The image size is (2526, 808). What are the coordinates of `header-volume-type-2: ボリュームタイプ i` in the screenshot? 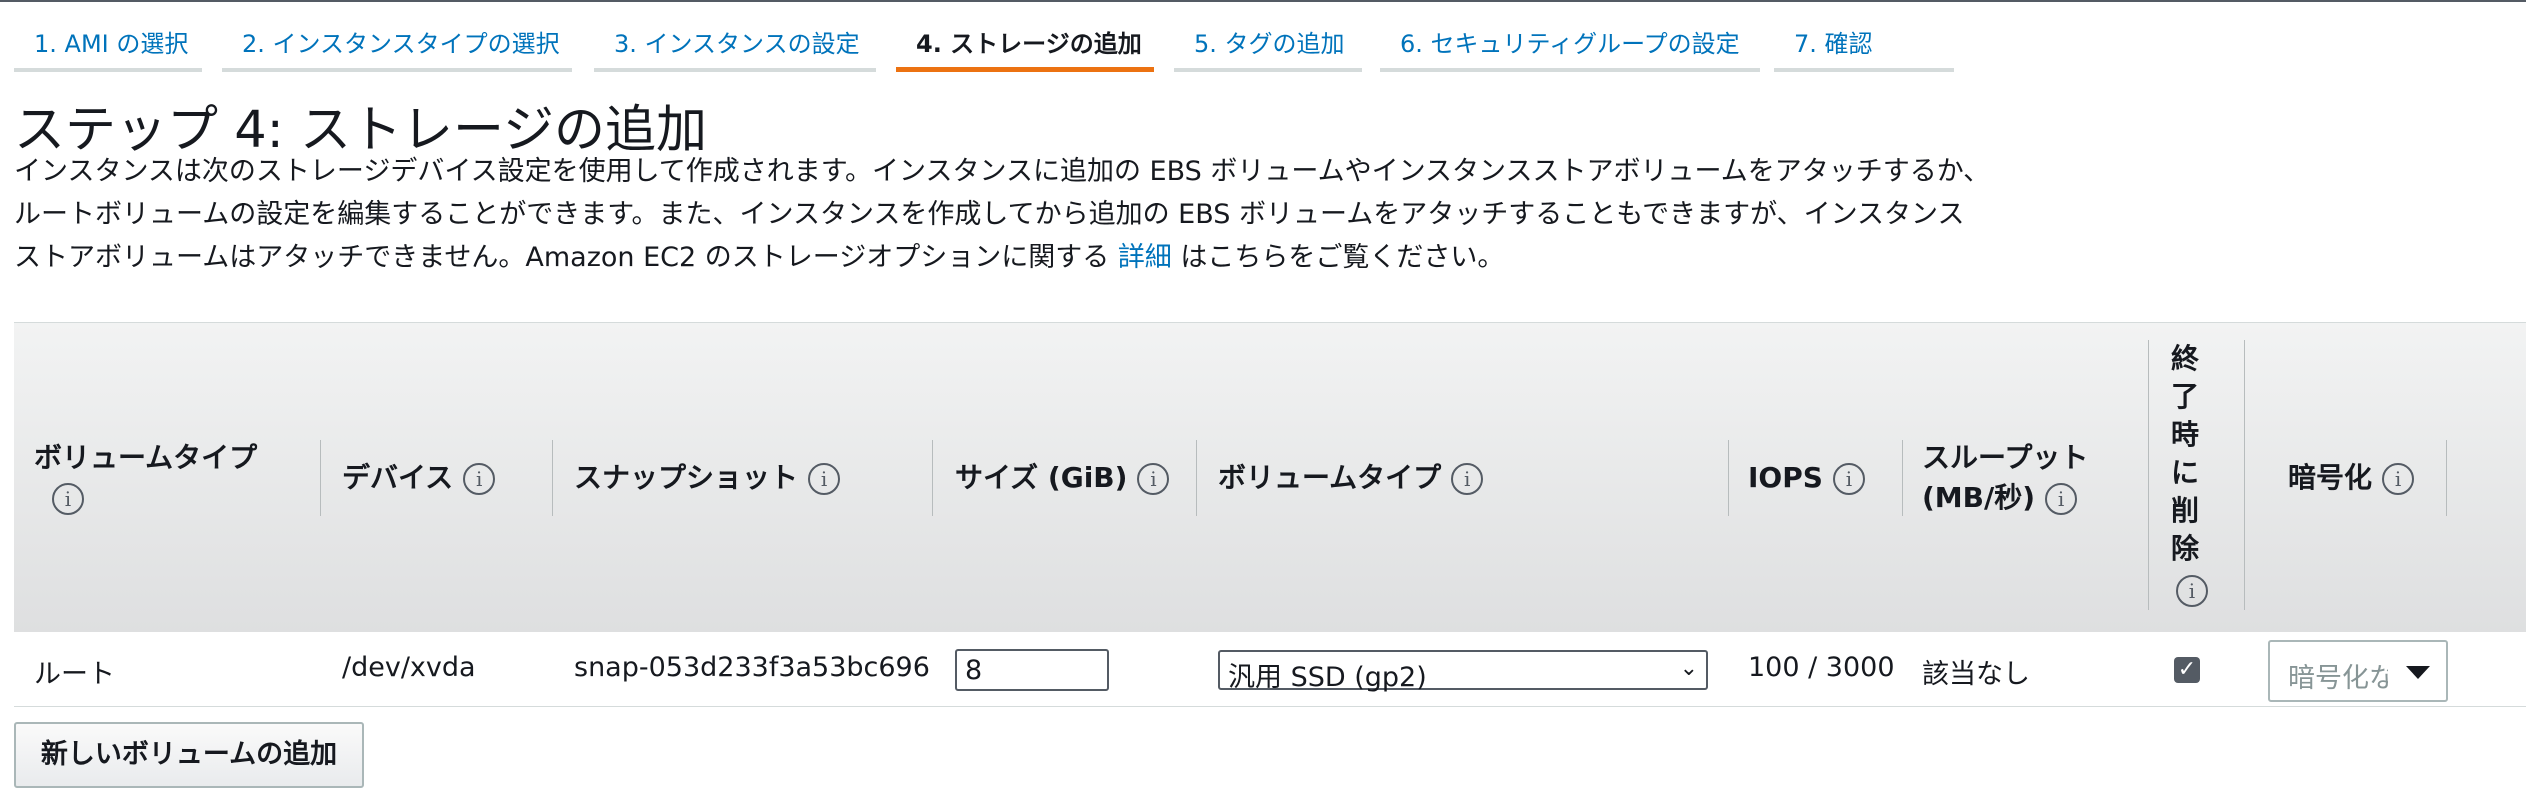 It's located at (1351, 478).